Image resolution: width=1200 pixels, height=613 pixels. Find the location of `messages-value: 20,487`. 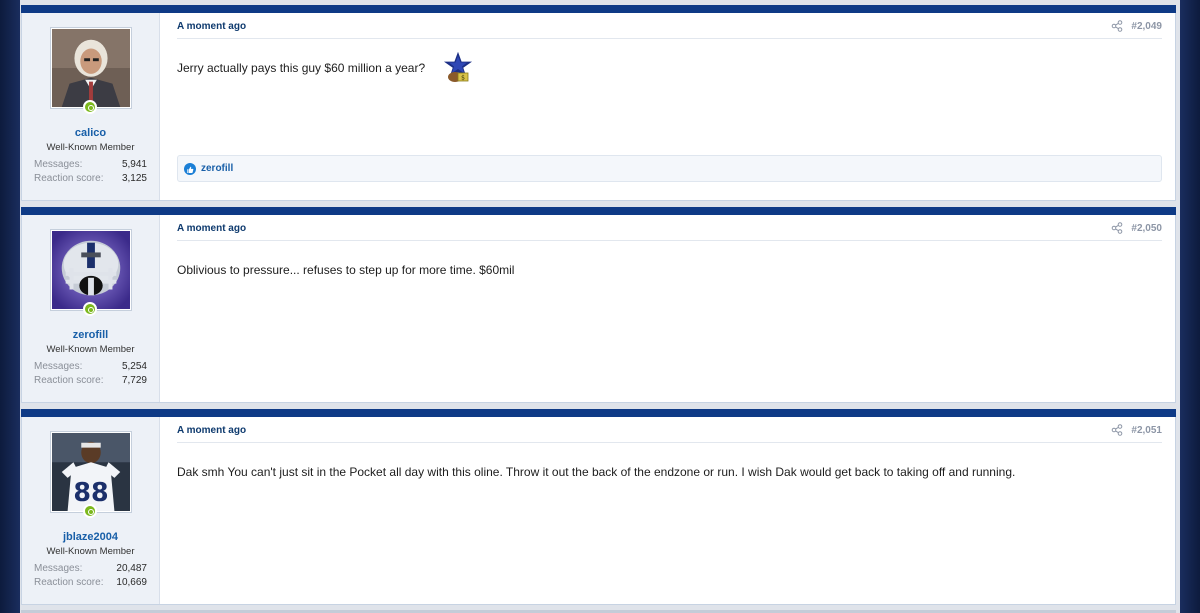

messages-value: 20,487 is located at coordinates (131, 568).